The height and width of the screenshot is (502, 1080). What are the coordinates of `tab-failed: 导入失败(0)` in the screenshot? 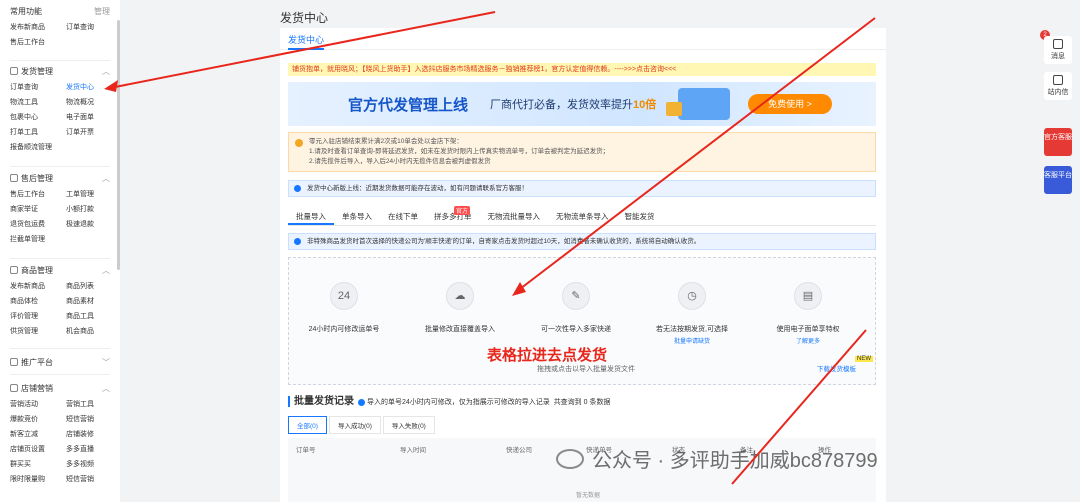 It's located at (408, 425).